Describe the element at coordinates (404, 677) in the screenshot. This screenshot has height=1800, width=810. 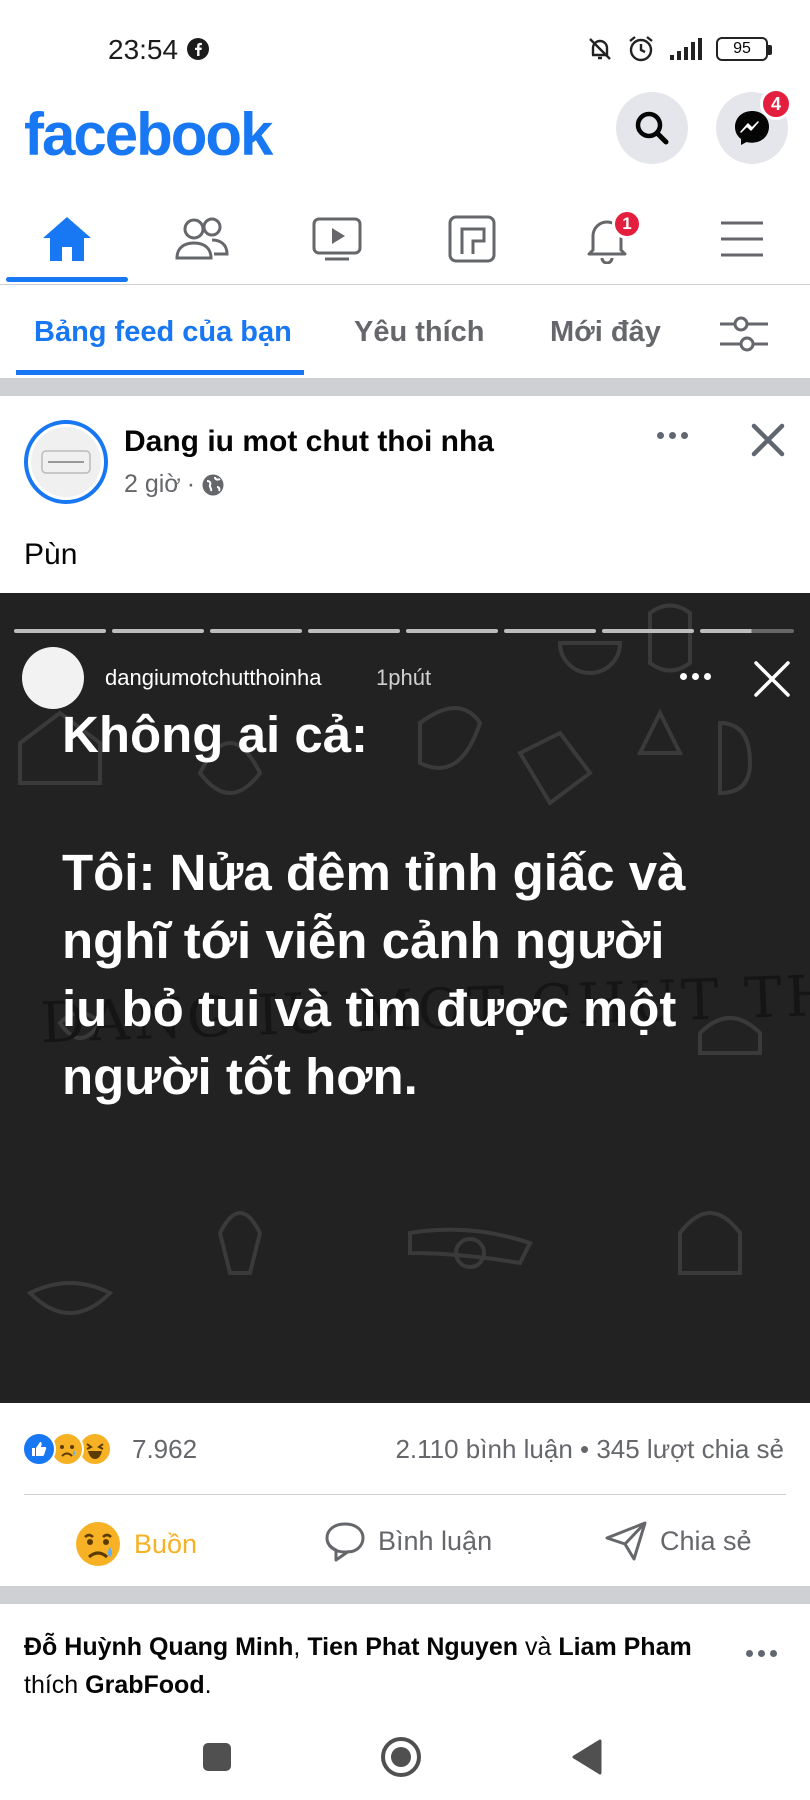
I see `story-time: 1phút` at that location.